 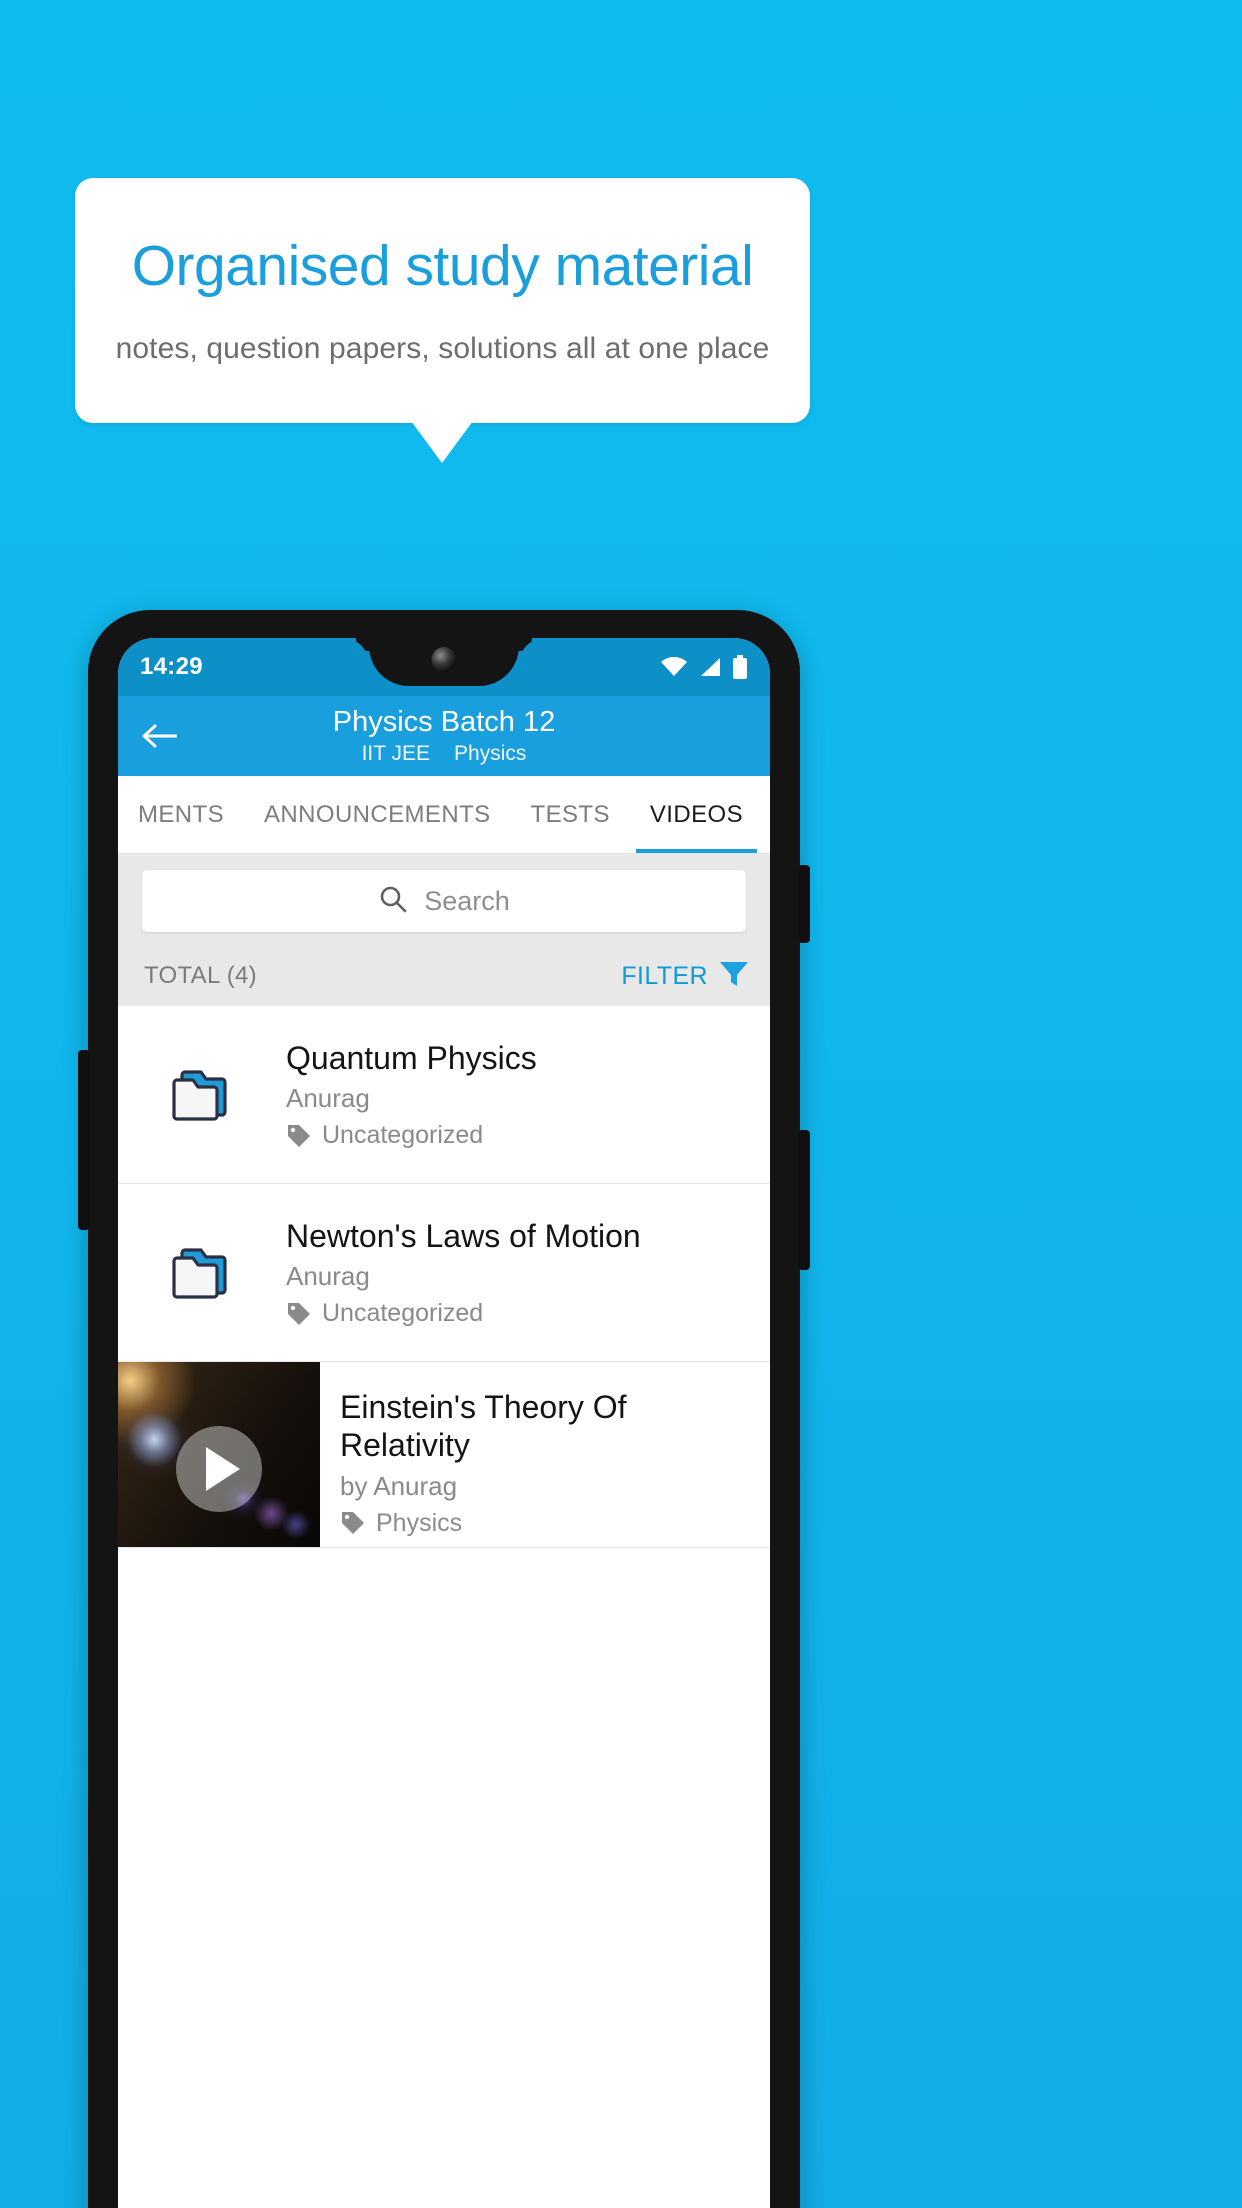 I want to click on app-bar-subtitle: IIT JEE Physics, so click(x=444, y=754).